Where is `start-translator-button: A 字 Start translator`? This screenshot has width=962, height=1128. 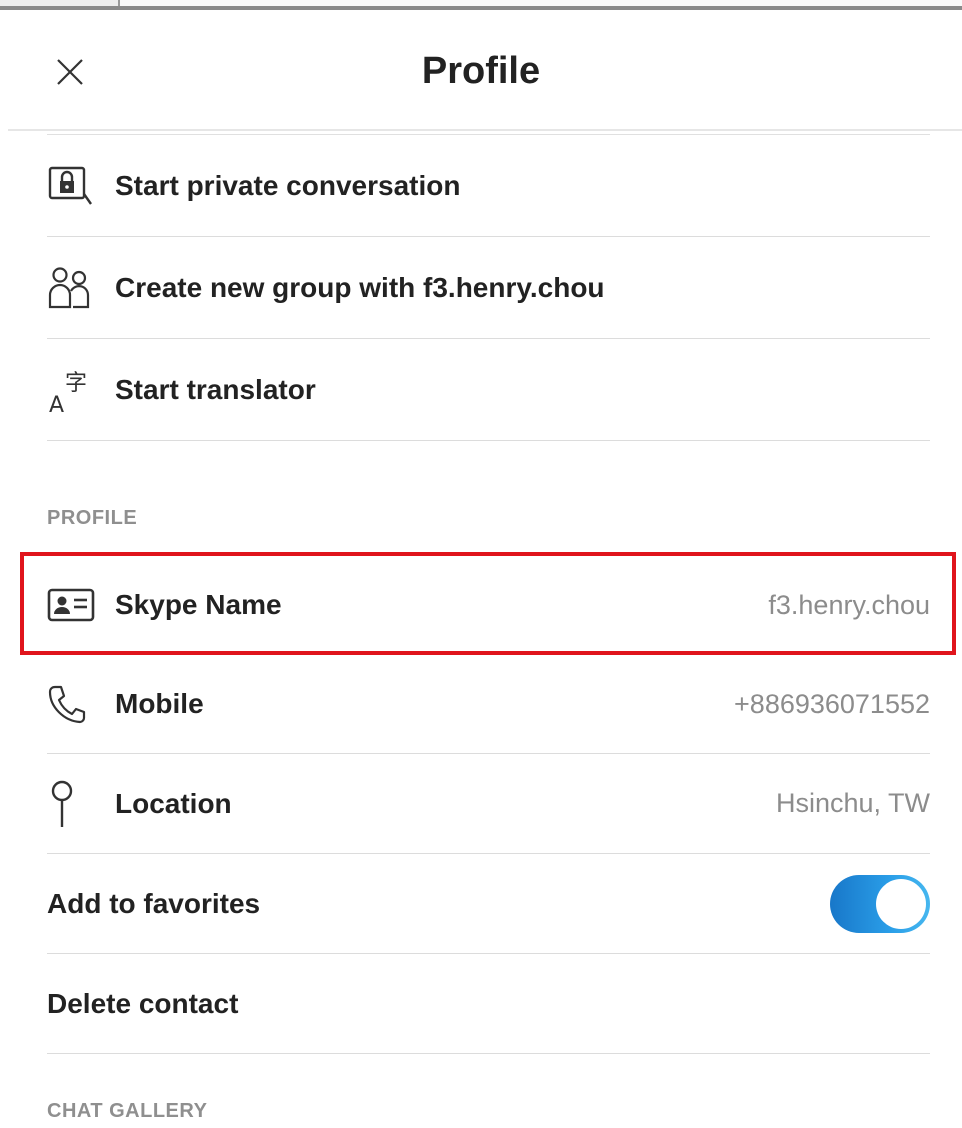
start-translator-button: A 字 Start translator is located at coordinates (488, 390).